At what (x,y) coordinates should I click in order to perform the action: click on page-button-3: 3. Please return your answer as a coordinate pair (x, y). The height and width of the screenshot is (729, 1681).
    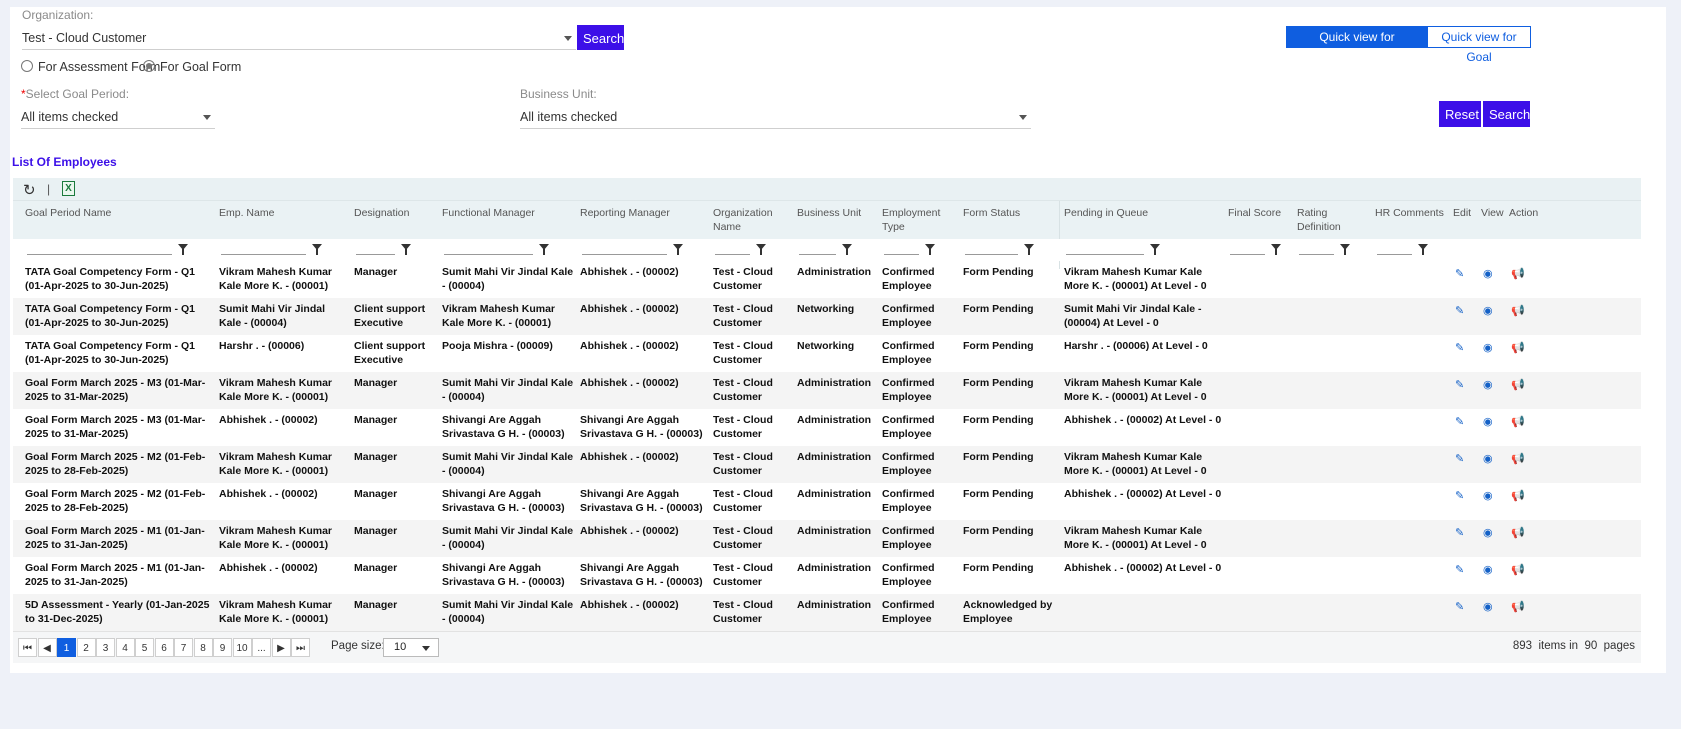
    Looking at the image, I should click on (105, 647).